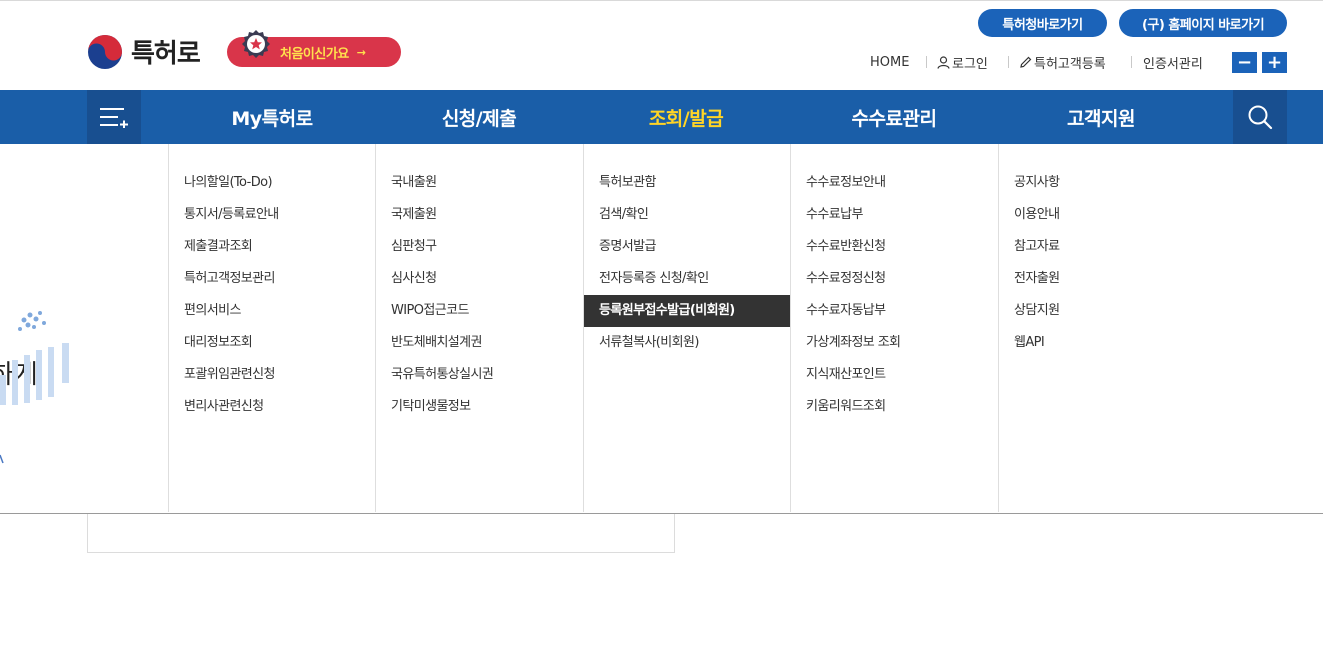  Describe the element at coordinates (1102, 311) in the screenshot. I see `menu-item: 상담지원` at that location.